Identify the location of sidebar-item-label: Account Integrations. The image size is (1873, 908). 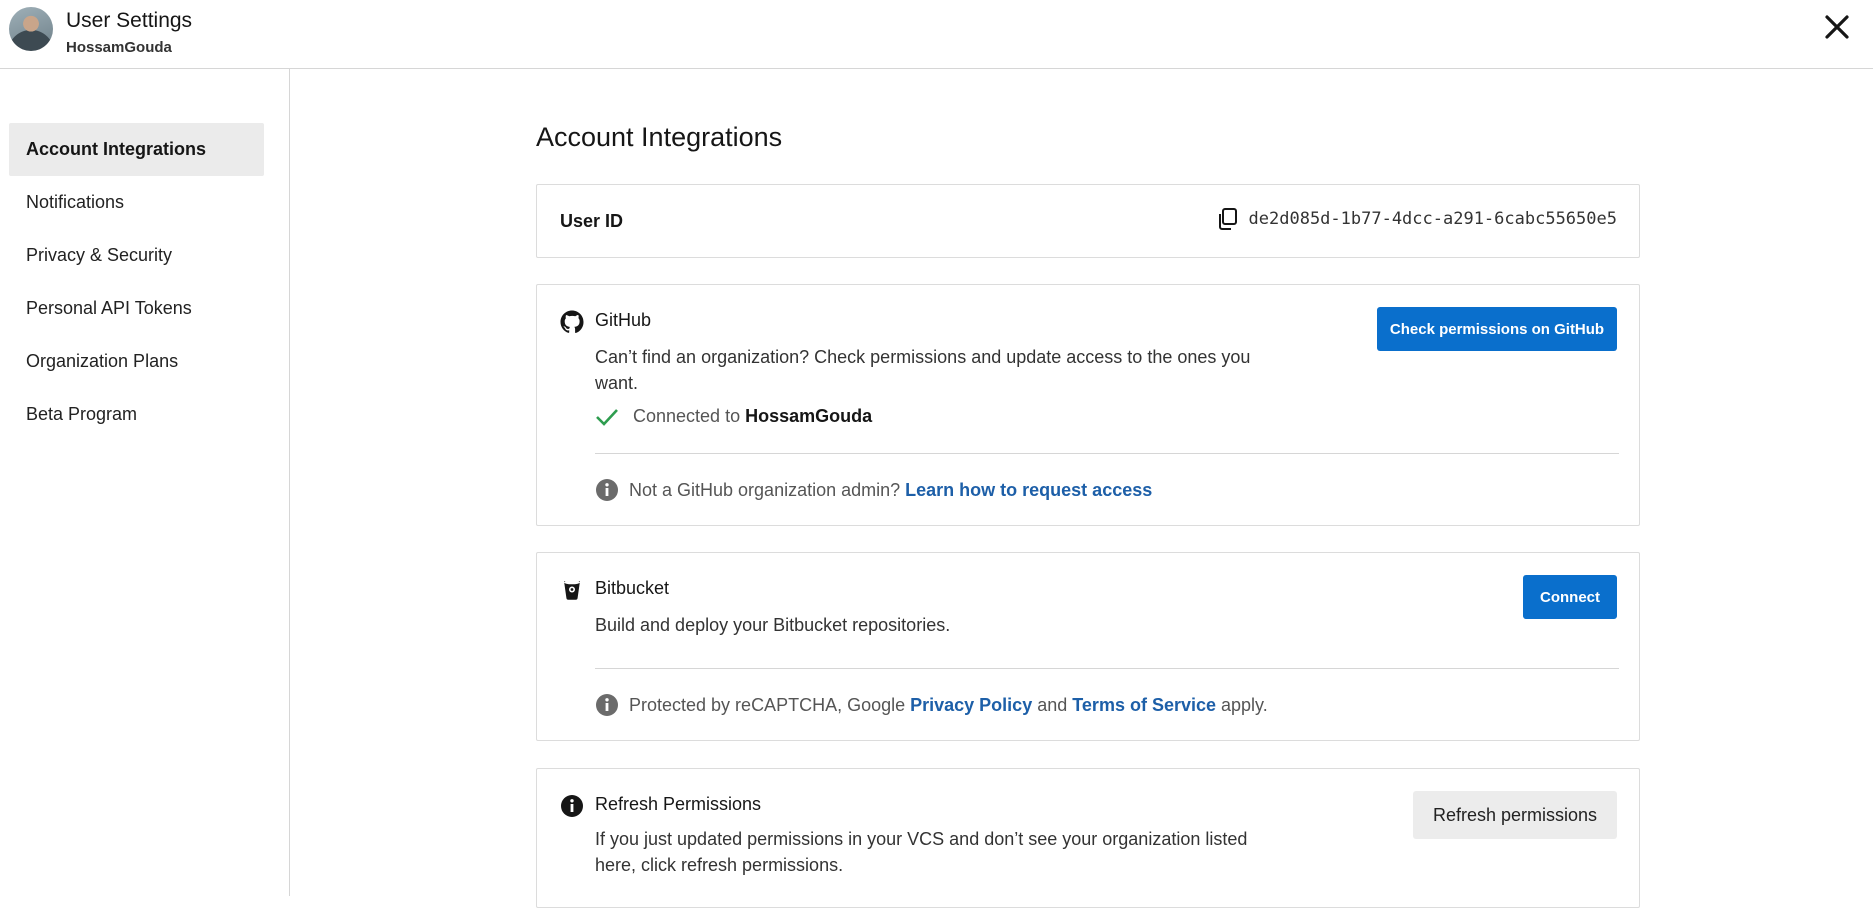
(116, 149).